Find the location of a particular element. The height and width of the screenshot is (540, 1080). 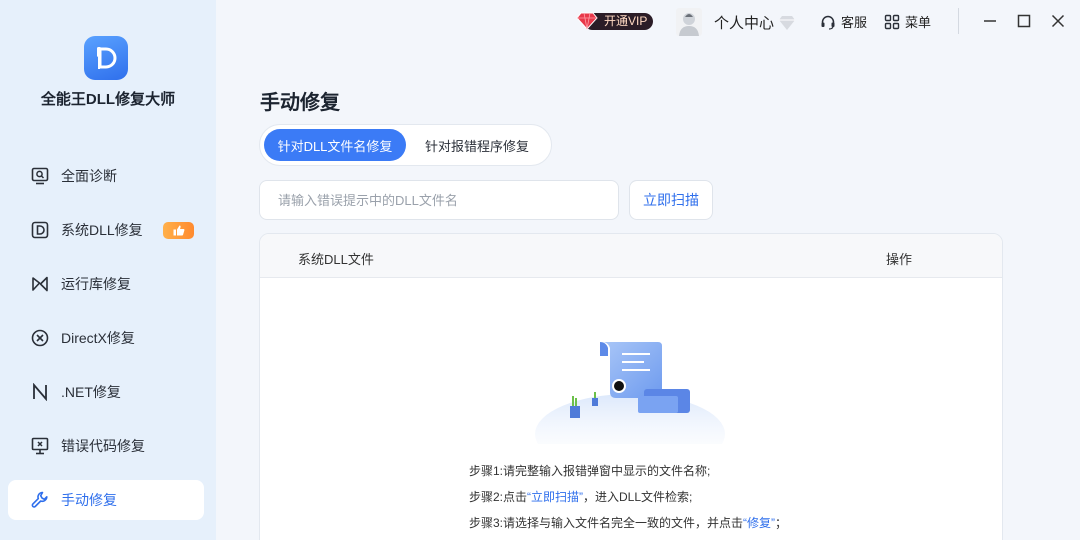

sidebar-item-error-code: 错误代码修复 is located at coordinates (106, 446).